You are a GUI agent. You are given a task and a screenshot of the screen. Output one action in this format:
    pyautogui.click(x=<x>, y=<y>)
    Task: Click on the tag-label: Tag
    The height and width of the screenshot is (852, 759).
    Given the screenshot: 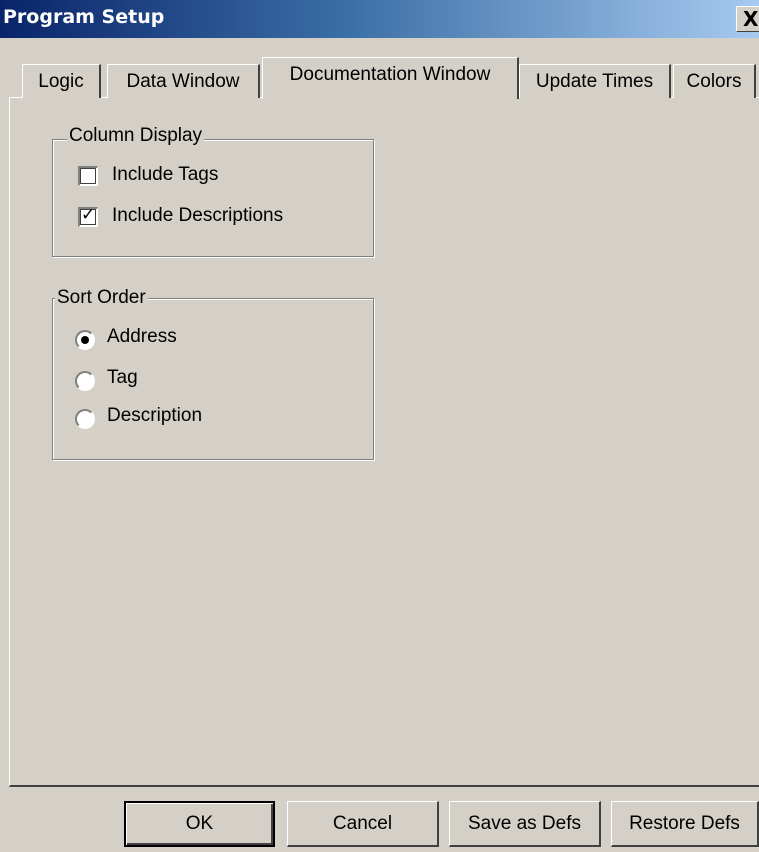 What is the action you would take?
    pyautogui.click(x=122, y=378)
    